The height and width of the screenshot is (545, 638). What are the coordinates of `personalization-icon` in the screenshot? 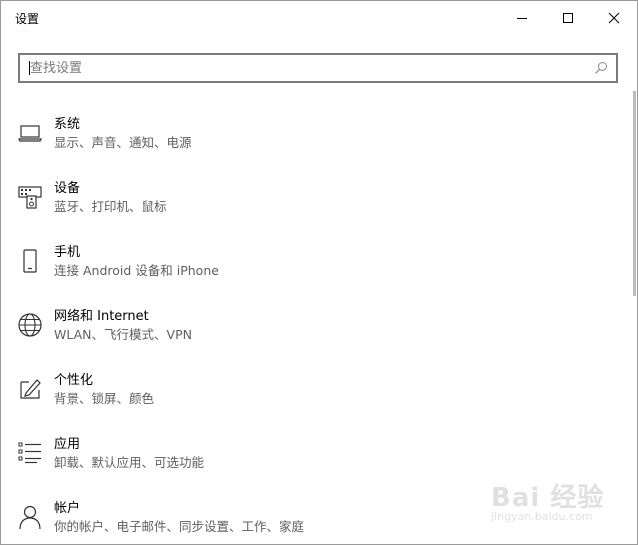 It's located at (30, 389).